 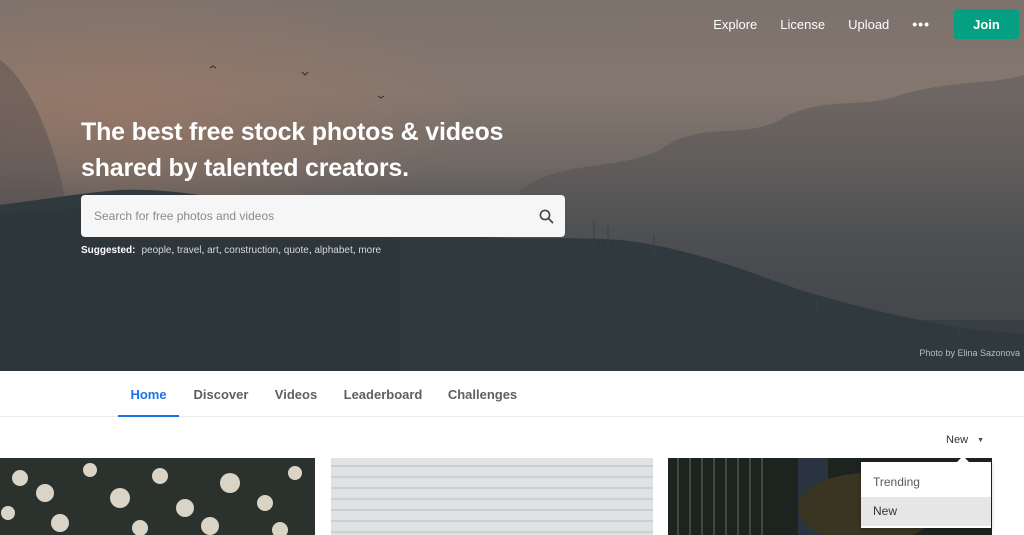 I want to click on more-options-icon: •••, so click(x=921, y=24).